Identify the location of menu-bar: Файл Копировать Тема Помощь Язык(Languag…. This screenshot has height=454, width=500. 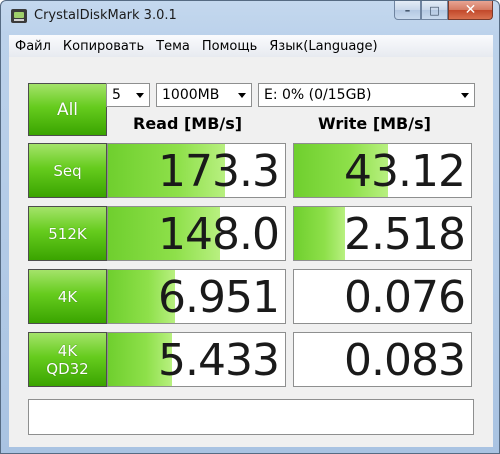
(251, 46).